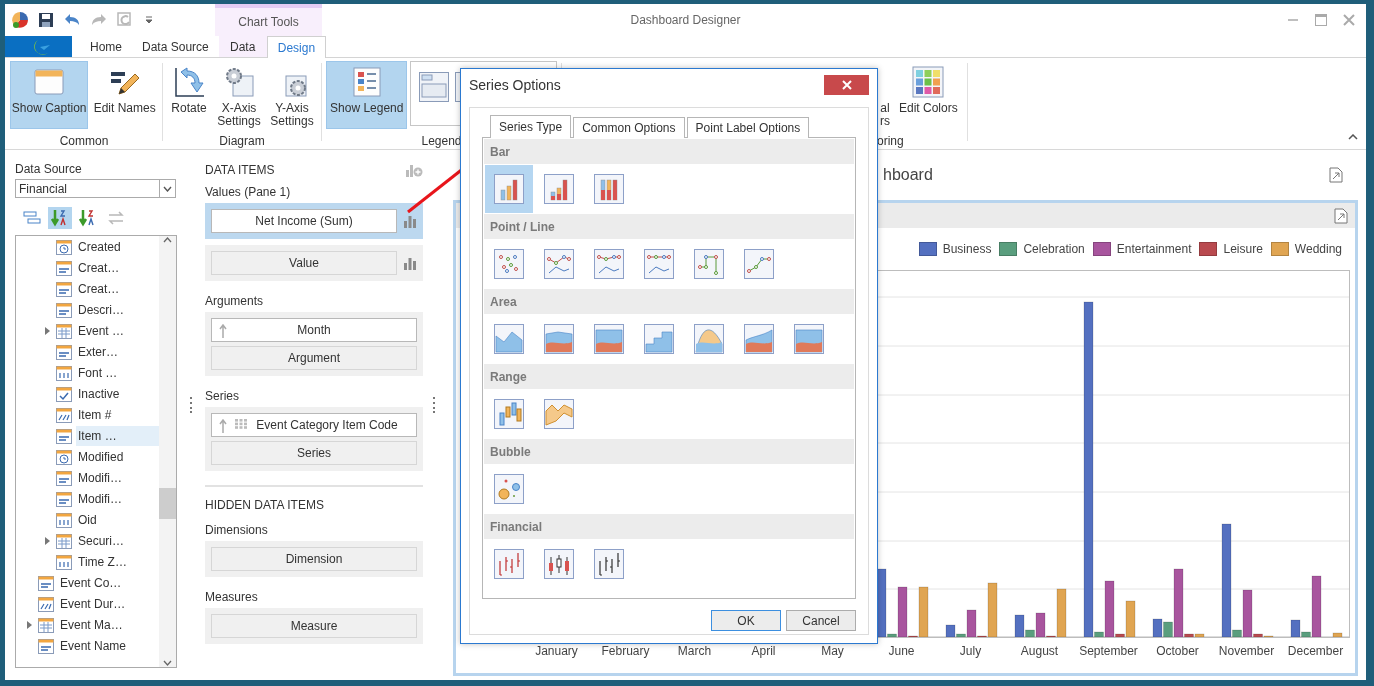  I want to click on data-item-field: Net Income (Sum), so click(304, 221).